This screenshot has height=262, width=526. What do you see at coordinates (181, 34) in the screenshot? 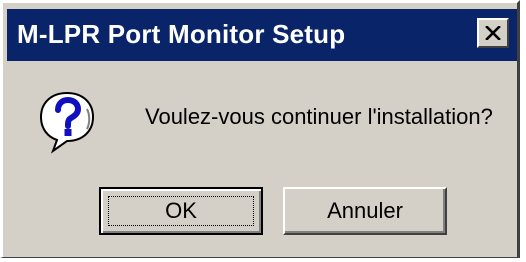
I see `window-title: M-LPR Port Monitor Setup` at bounding box center [181, 34].